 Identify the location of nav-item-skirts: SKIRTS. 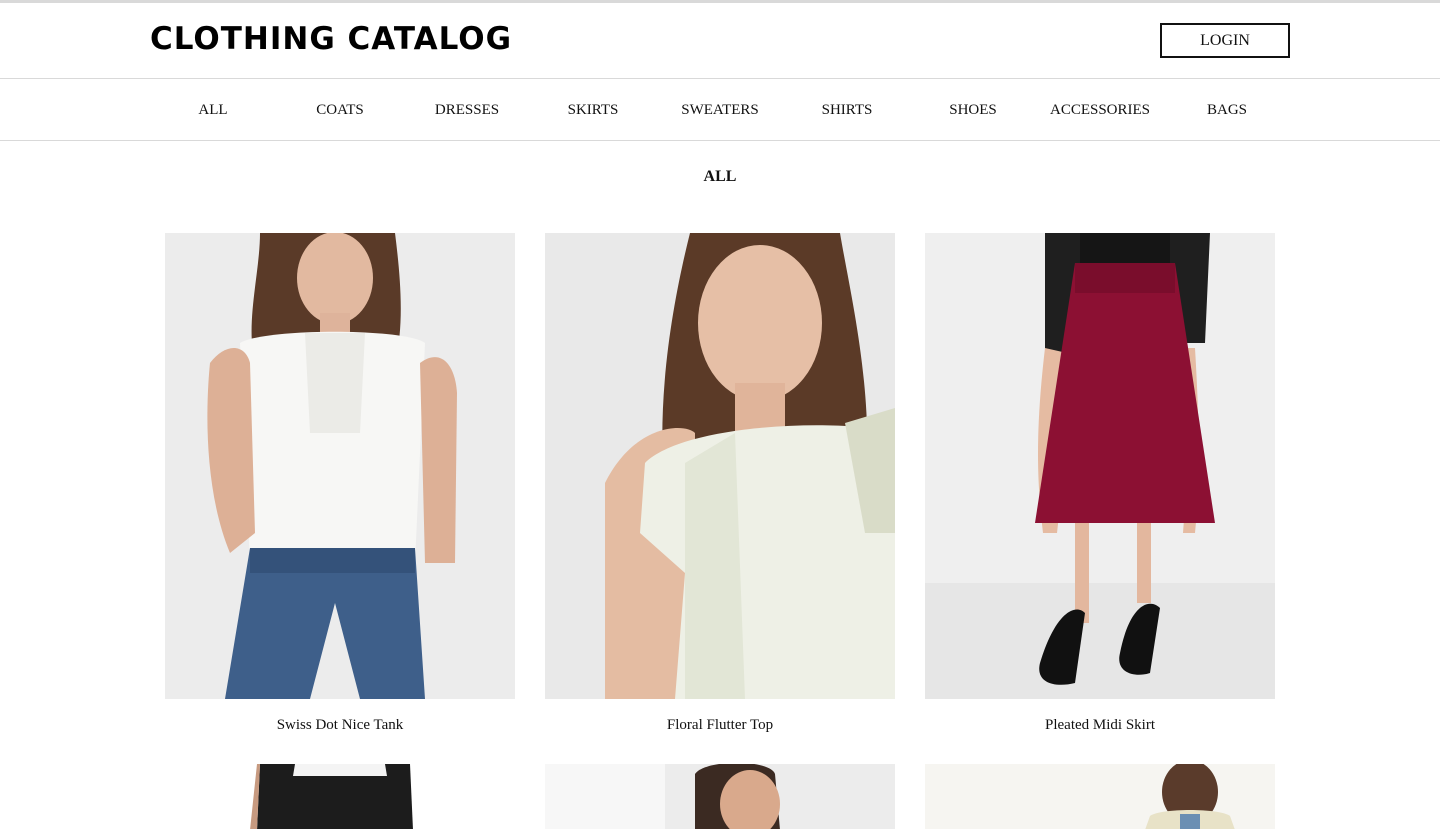
(593, 110).